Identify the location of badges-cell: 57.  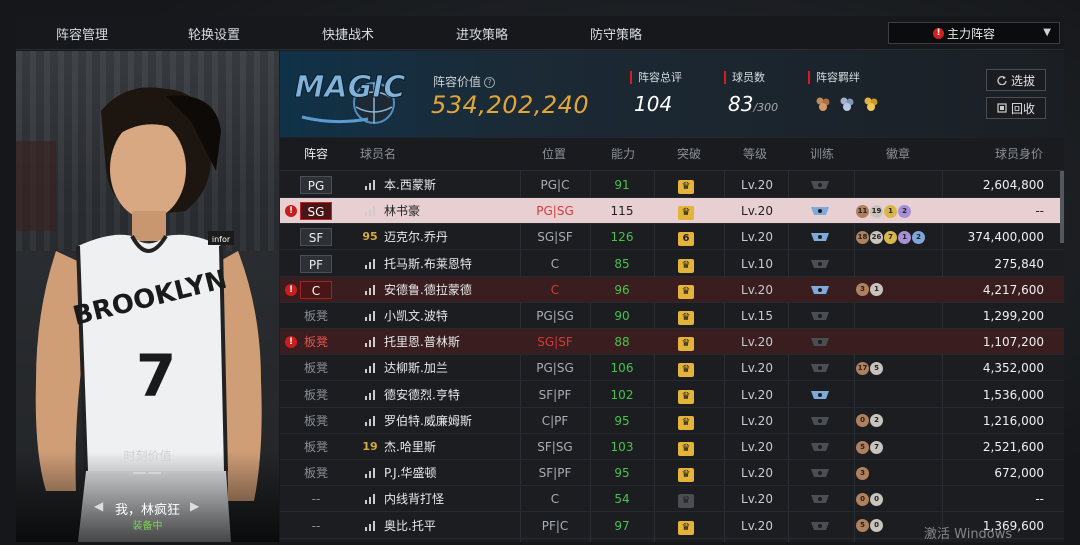
(901, 447).